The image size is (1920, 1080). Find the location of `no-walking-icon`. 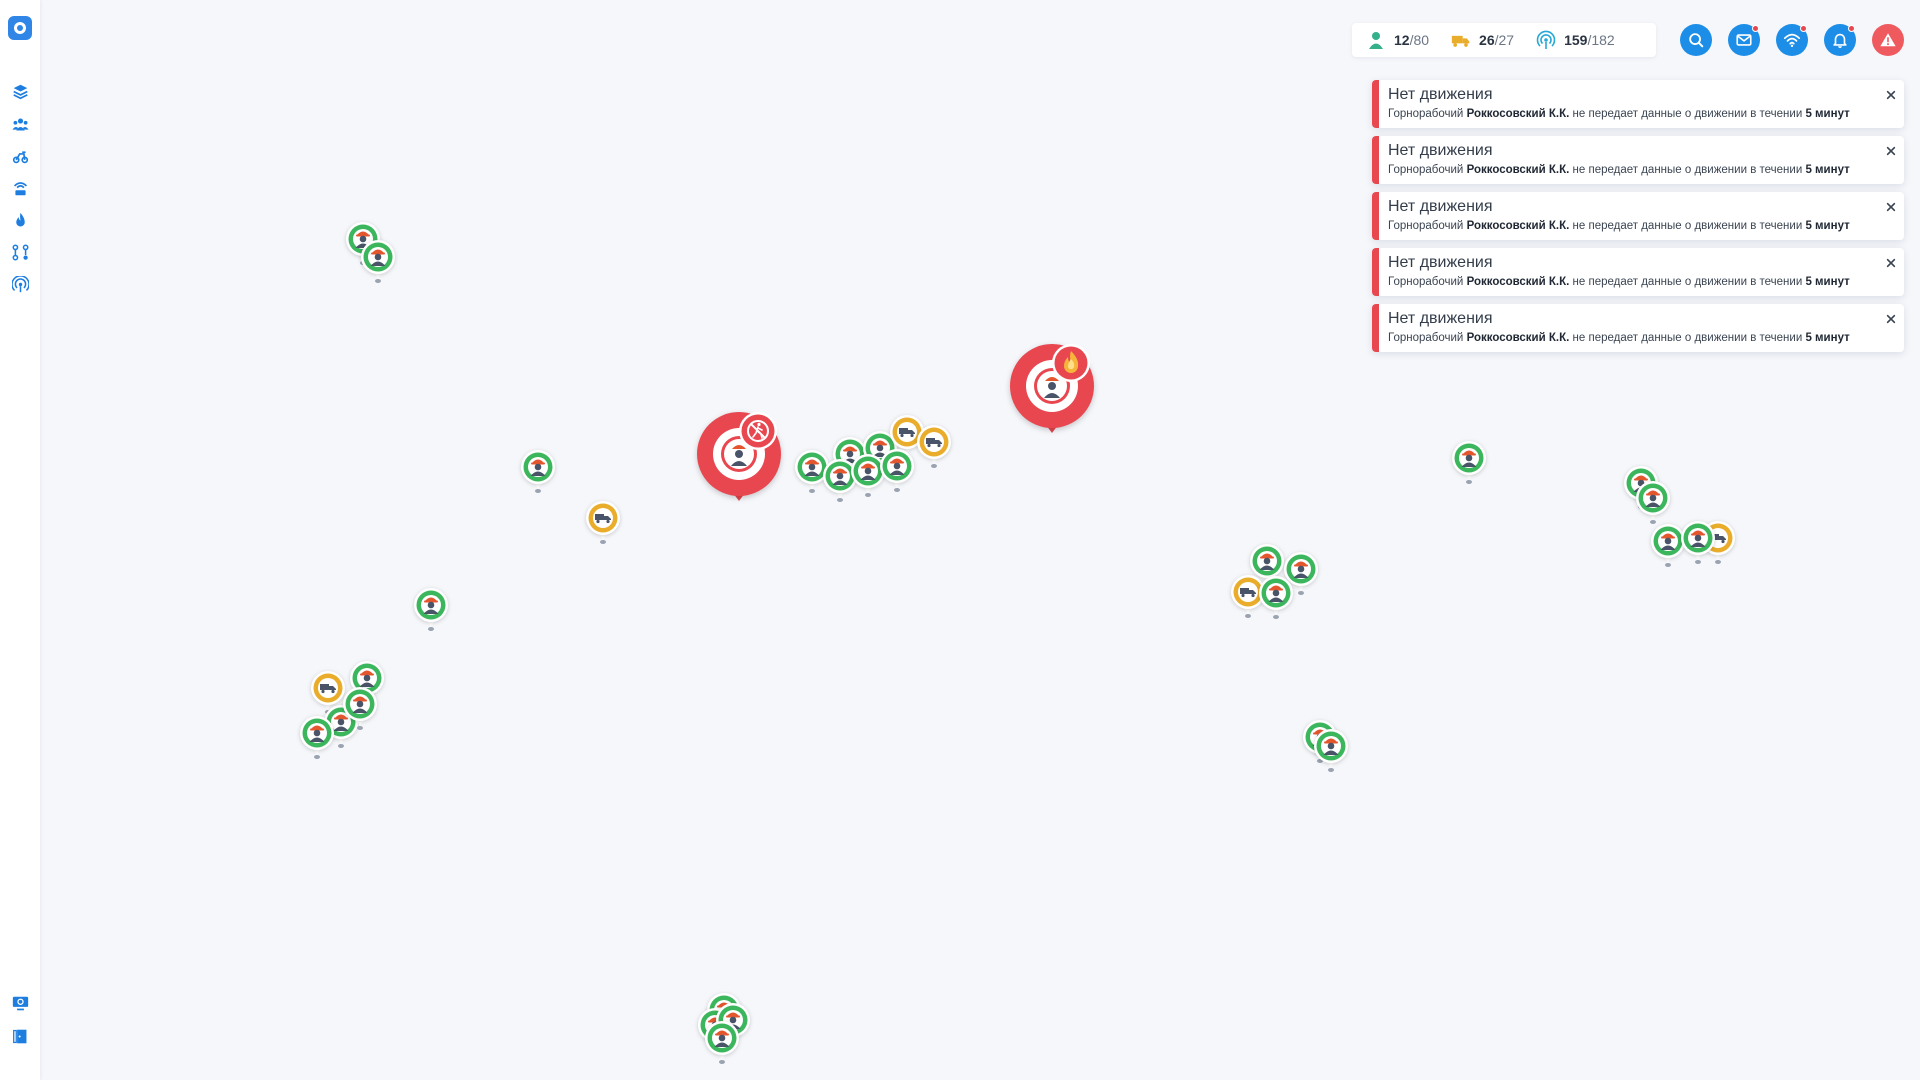

no-walking-icon is located at coordinates (758, 431).